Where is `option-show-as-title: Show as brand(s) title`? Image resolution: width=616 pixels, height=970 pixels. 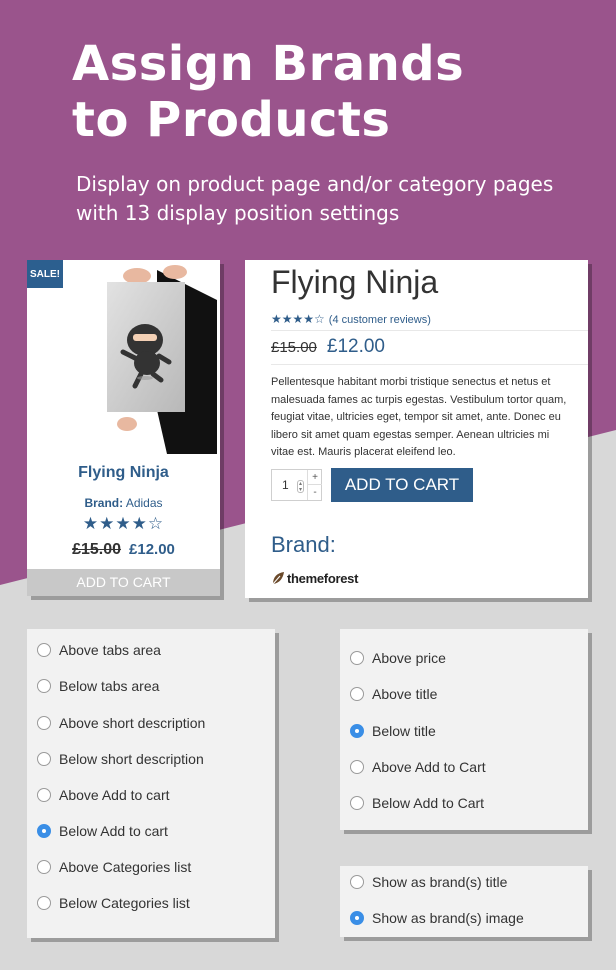
option-show-as-title: Show as brand(s) title is located at coordinates (428, 882).